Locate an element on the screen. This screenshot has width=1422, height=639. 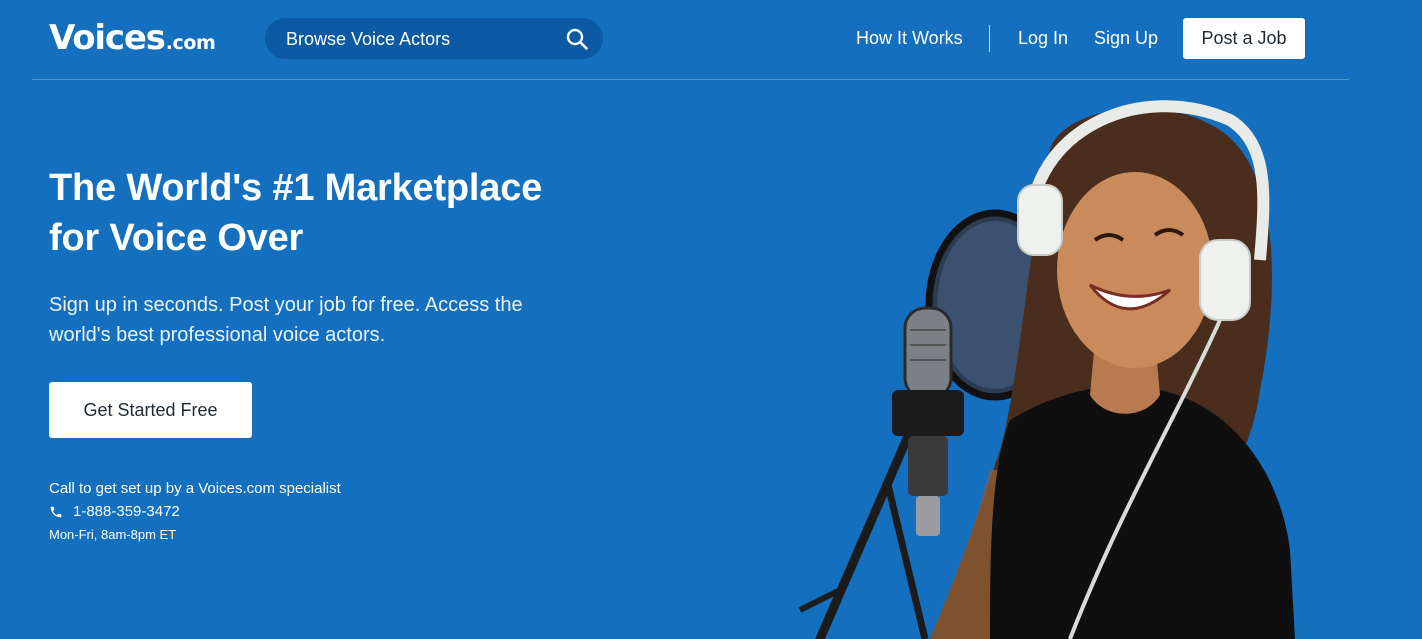
hero-title-line-1: The World's #1 Marketplace is located at coordinates (296, 188).